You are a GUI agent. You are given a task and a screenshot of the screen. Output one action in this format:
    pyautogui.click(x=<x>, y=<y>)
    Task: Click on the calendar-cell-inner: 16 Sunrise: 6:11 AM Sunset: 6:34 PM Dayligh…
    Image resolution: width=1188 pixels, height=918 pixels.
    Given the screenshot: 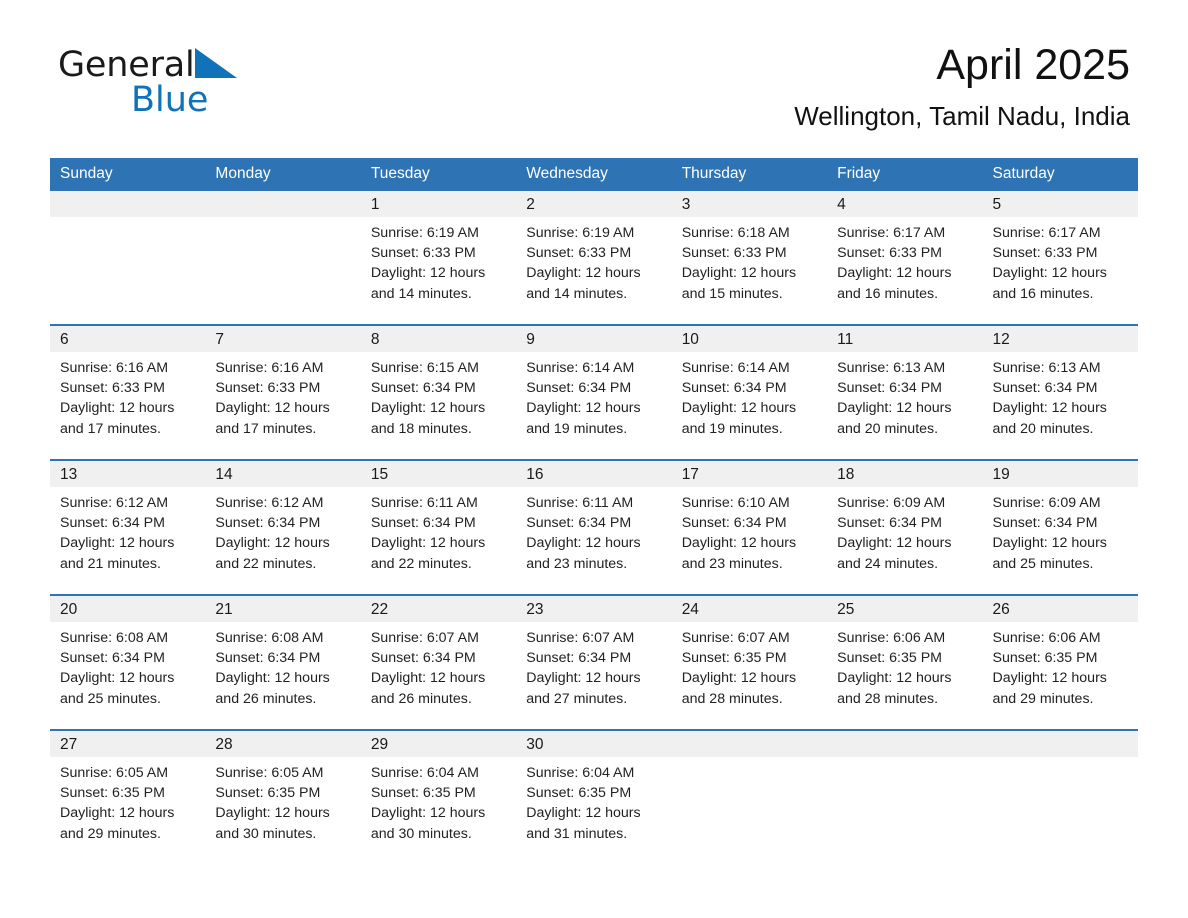 What is the action you would take?
    pyautogui.click(x=594, y=527)
    